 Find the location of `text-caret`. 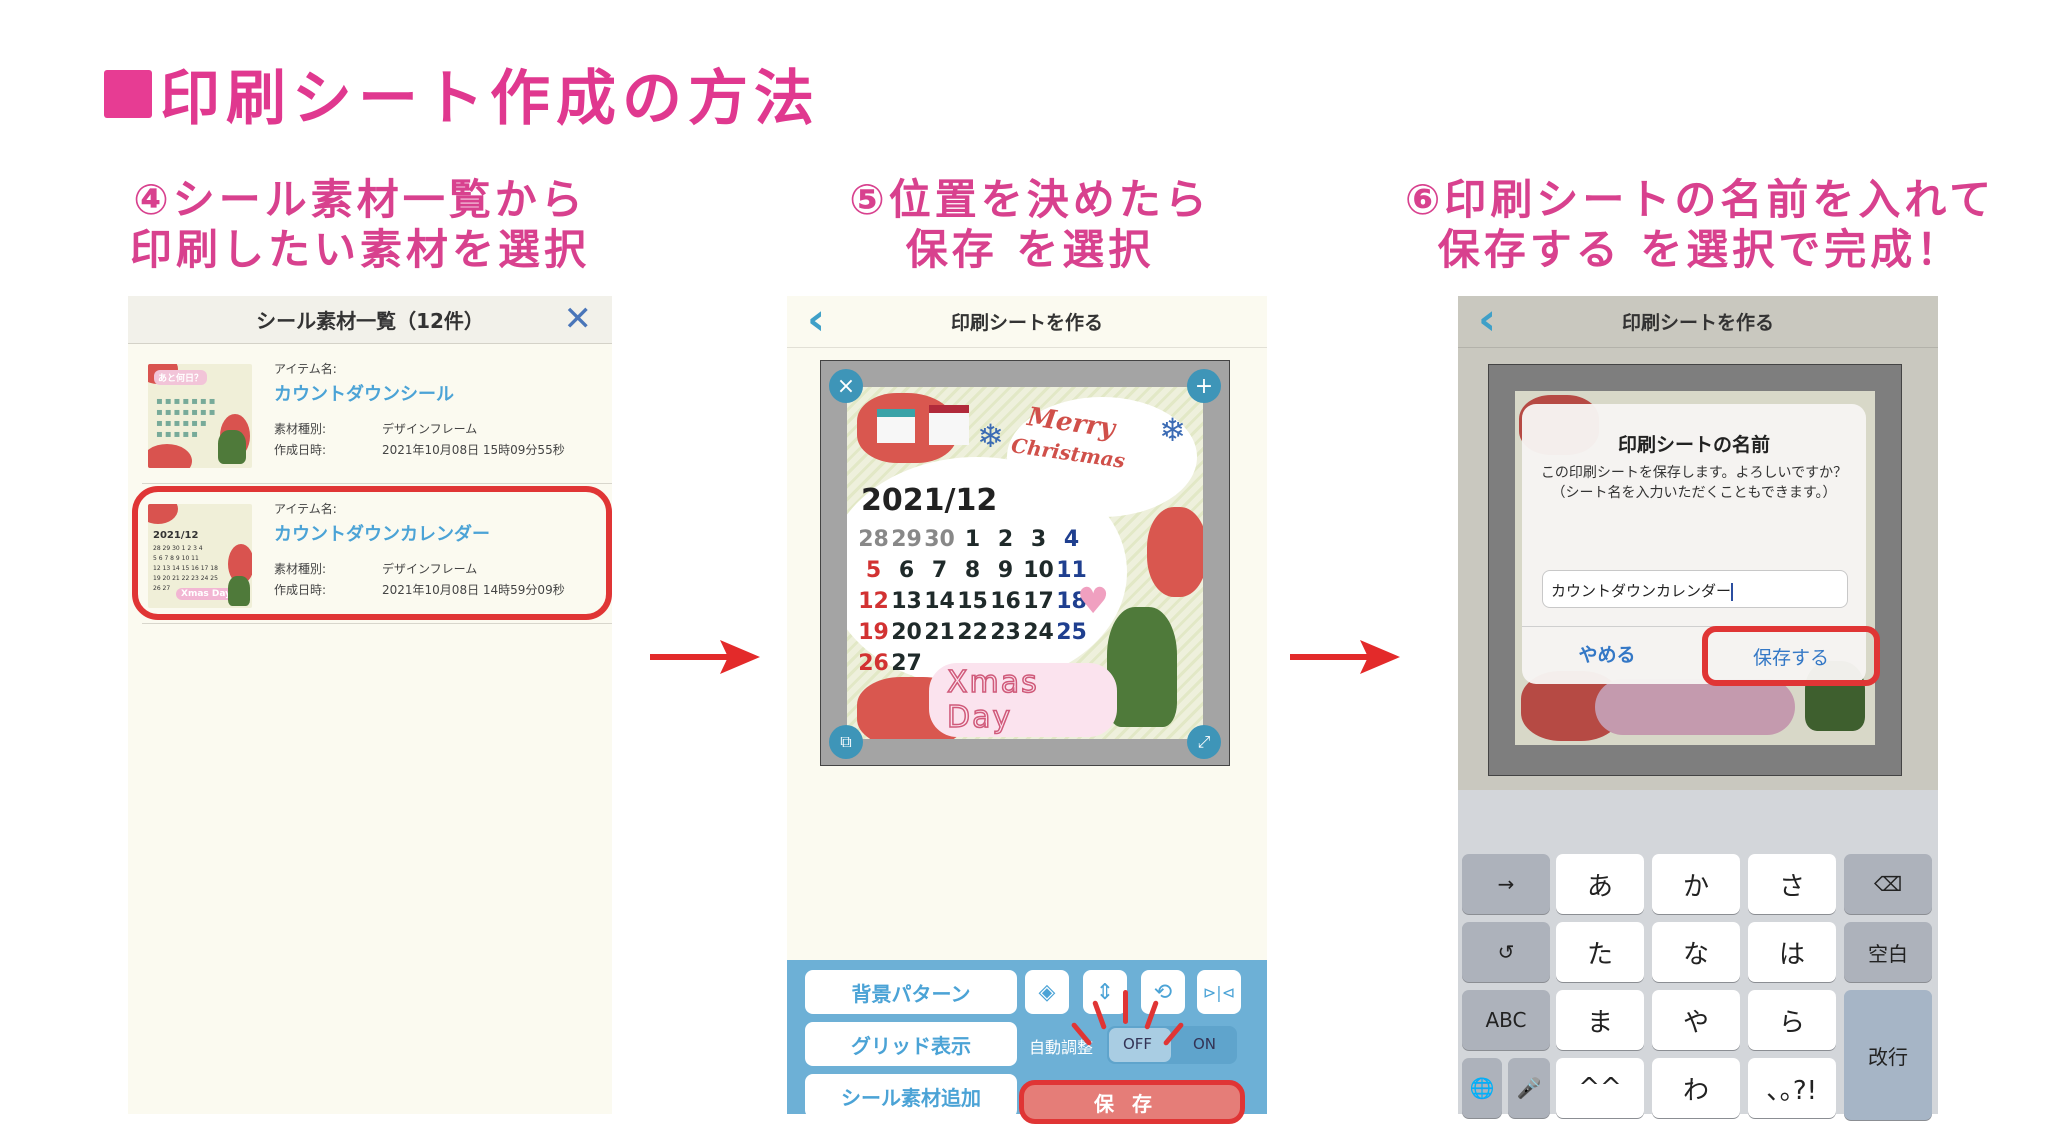

text-caret is located at coordinates (1732, 591).